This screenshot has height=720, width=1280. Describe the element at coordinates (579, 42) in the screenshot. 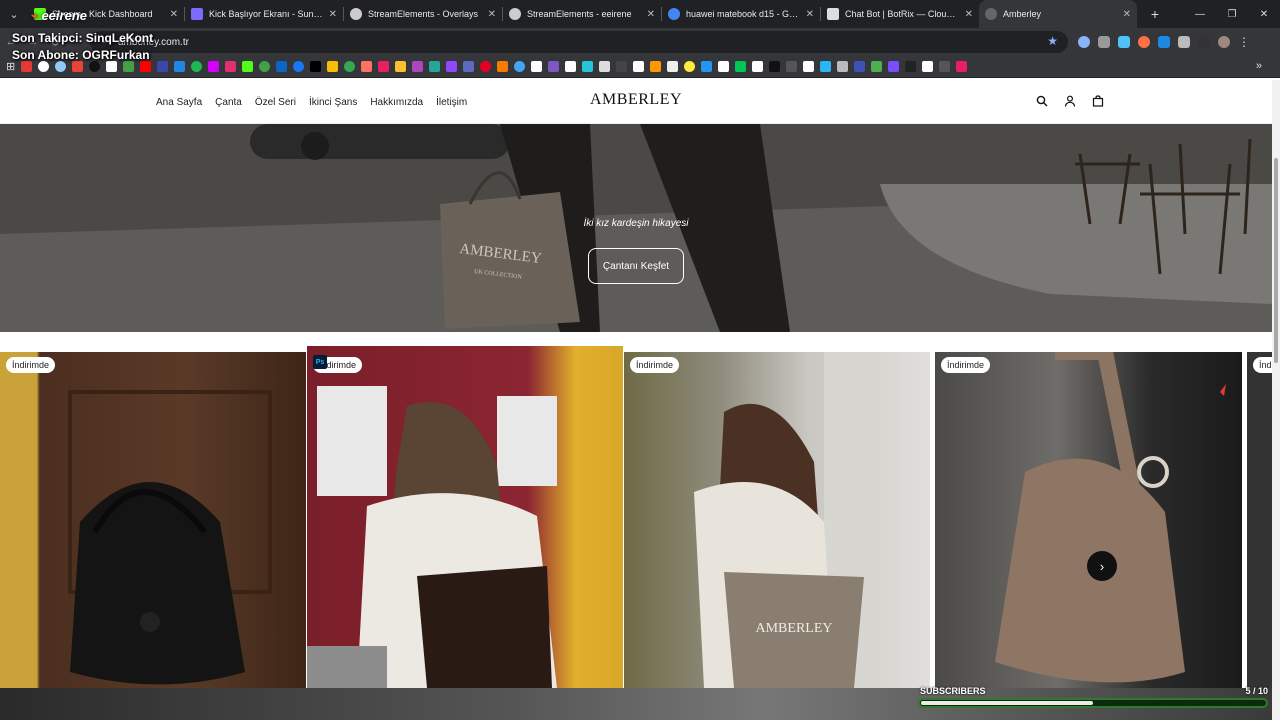

I see `address-bar: ⊶ amberley.com.tr ★` at that location.